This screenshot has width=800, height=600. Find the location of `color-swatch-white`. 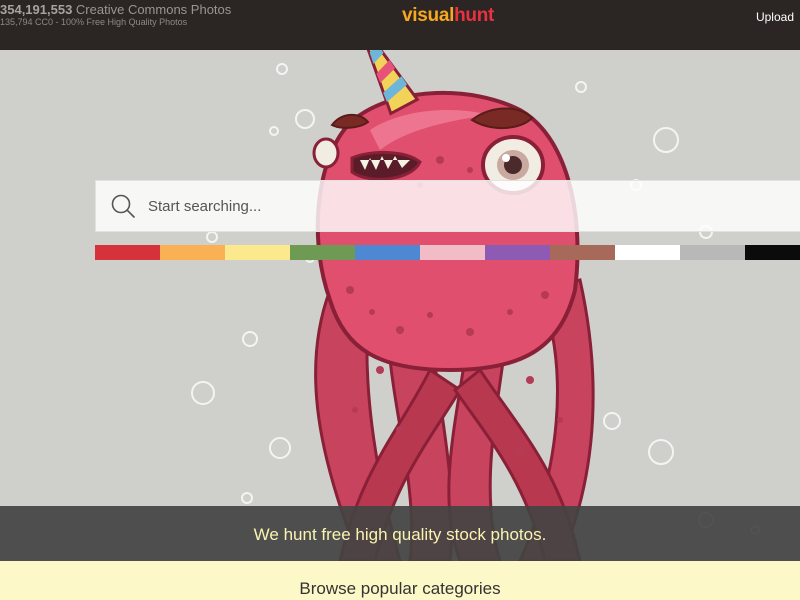

color-swatch-white is located at coordinates (647, 252).